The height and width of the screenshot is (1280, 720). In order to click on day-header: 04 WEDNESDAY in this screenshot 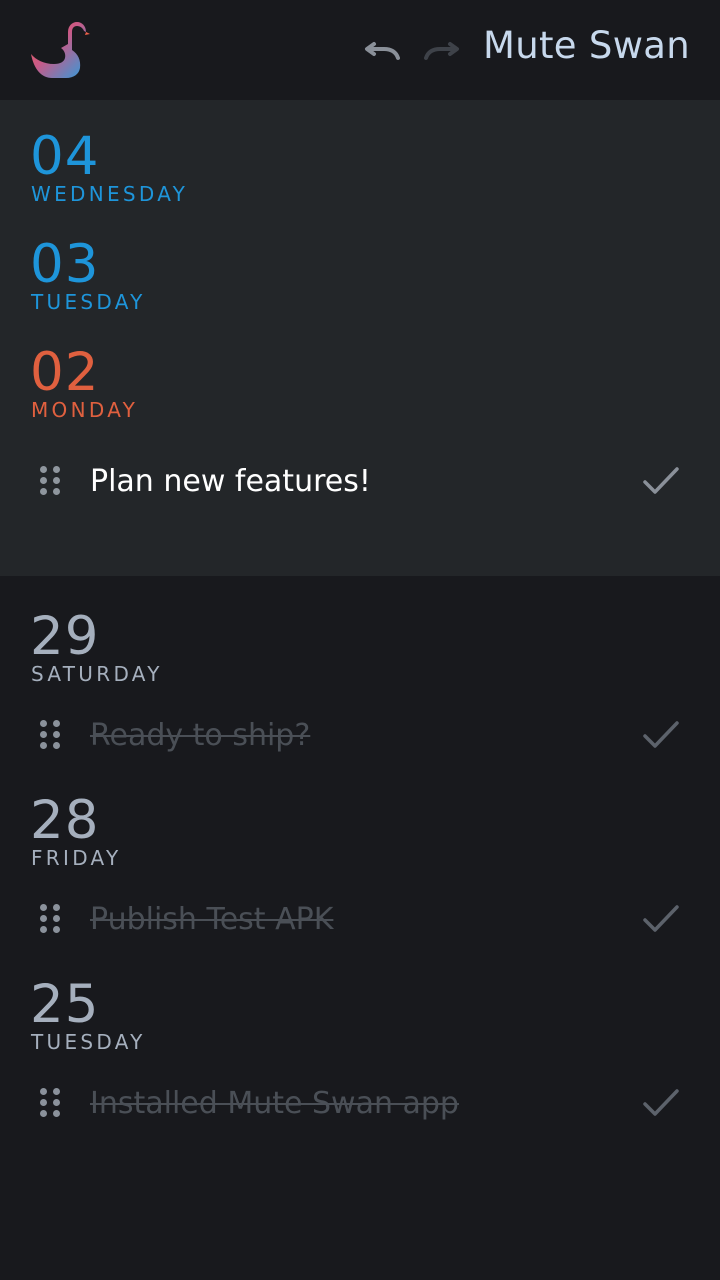, I will do `click(360, 166)`.